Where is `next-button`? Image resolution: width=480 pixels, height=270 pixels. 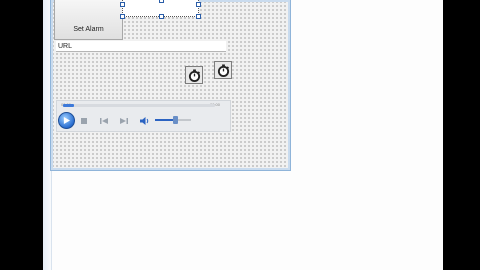 next-button is located at coordinates (123, 120).